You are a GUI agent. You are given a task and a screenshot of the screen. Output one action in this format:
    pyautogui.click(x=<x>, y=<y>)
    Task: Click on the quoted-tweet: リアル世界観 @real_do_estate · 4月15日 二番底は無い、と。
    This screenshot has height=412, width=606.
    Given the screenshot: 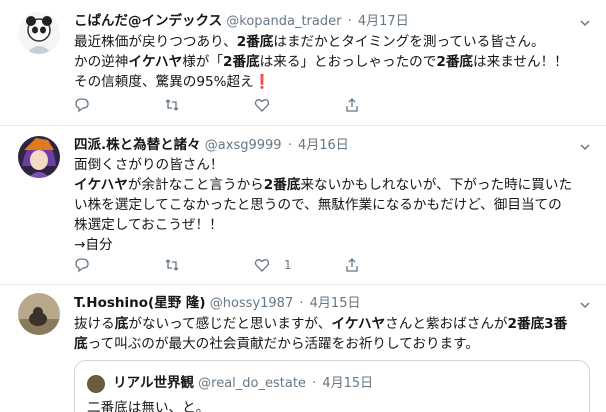 What is the action you would take?
    pyautogui.click(x=332, y=386)
    